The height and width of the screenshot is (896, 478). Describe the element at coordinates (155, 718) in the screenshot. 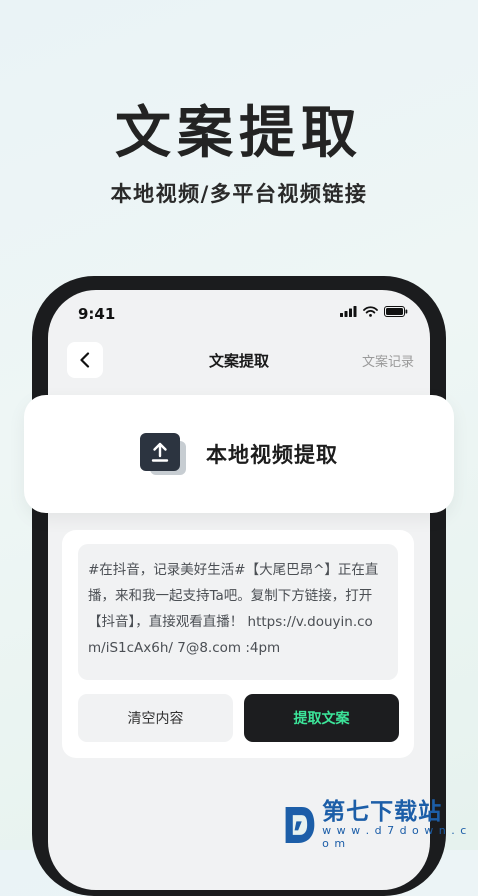

I see `clear-content-button: 清空内容` at that location.